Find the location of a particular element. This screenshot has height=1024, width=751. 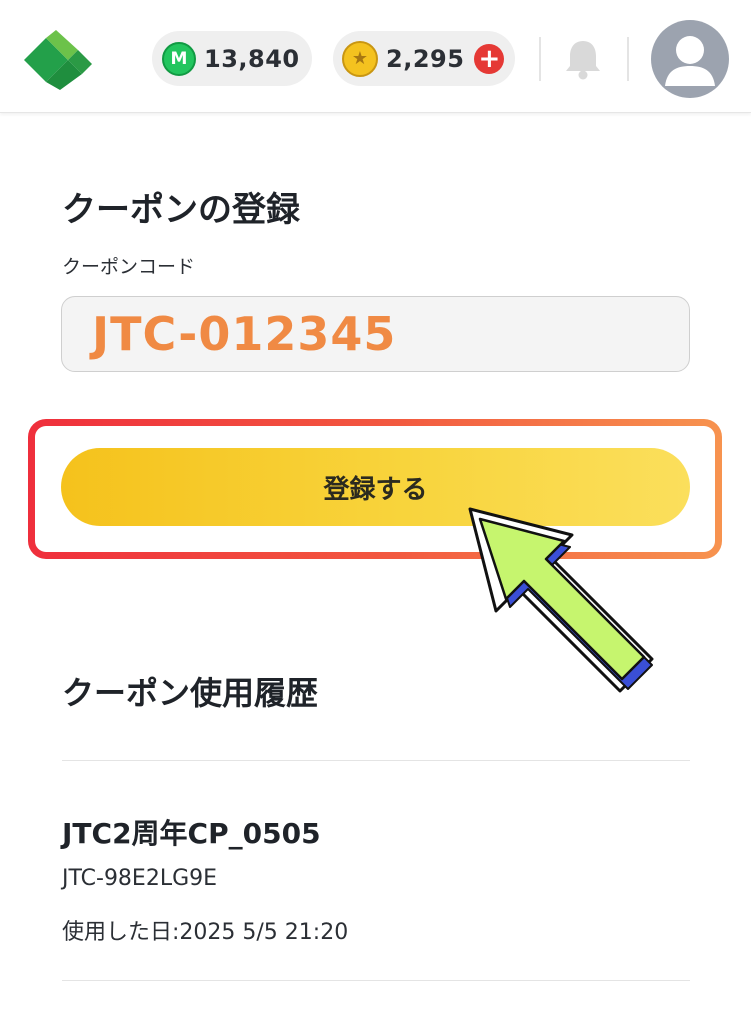

m-points-pill: M 13,840 is located at coordinates (232, 58).